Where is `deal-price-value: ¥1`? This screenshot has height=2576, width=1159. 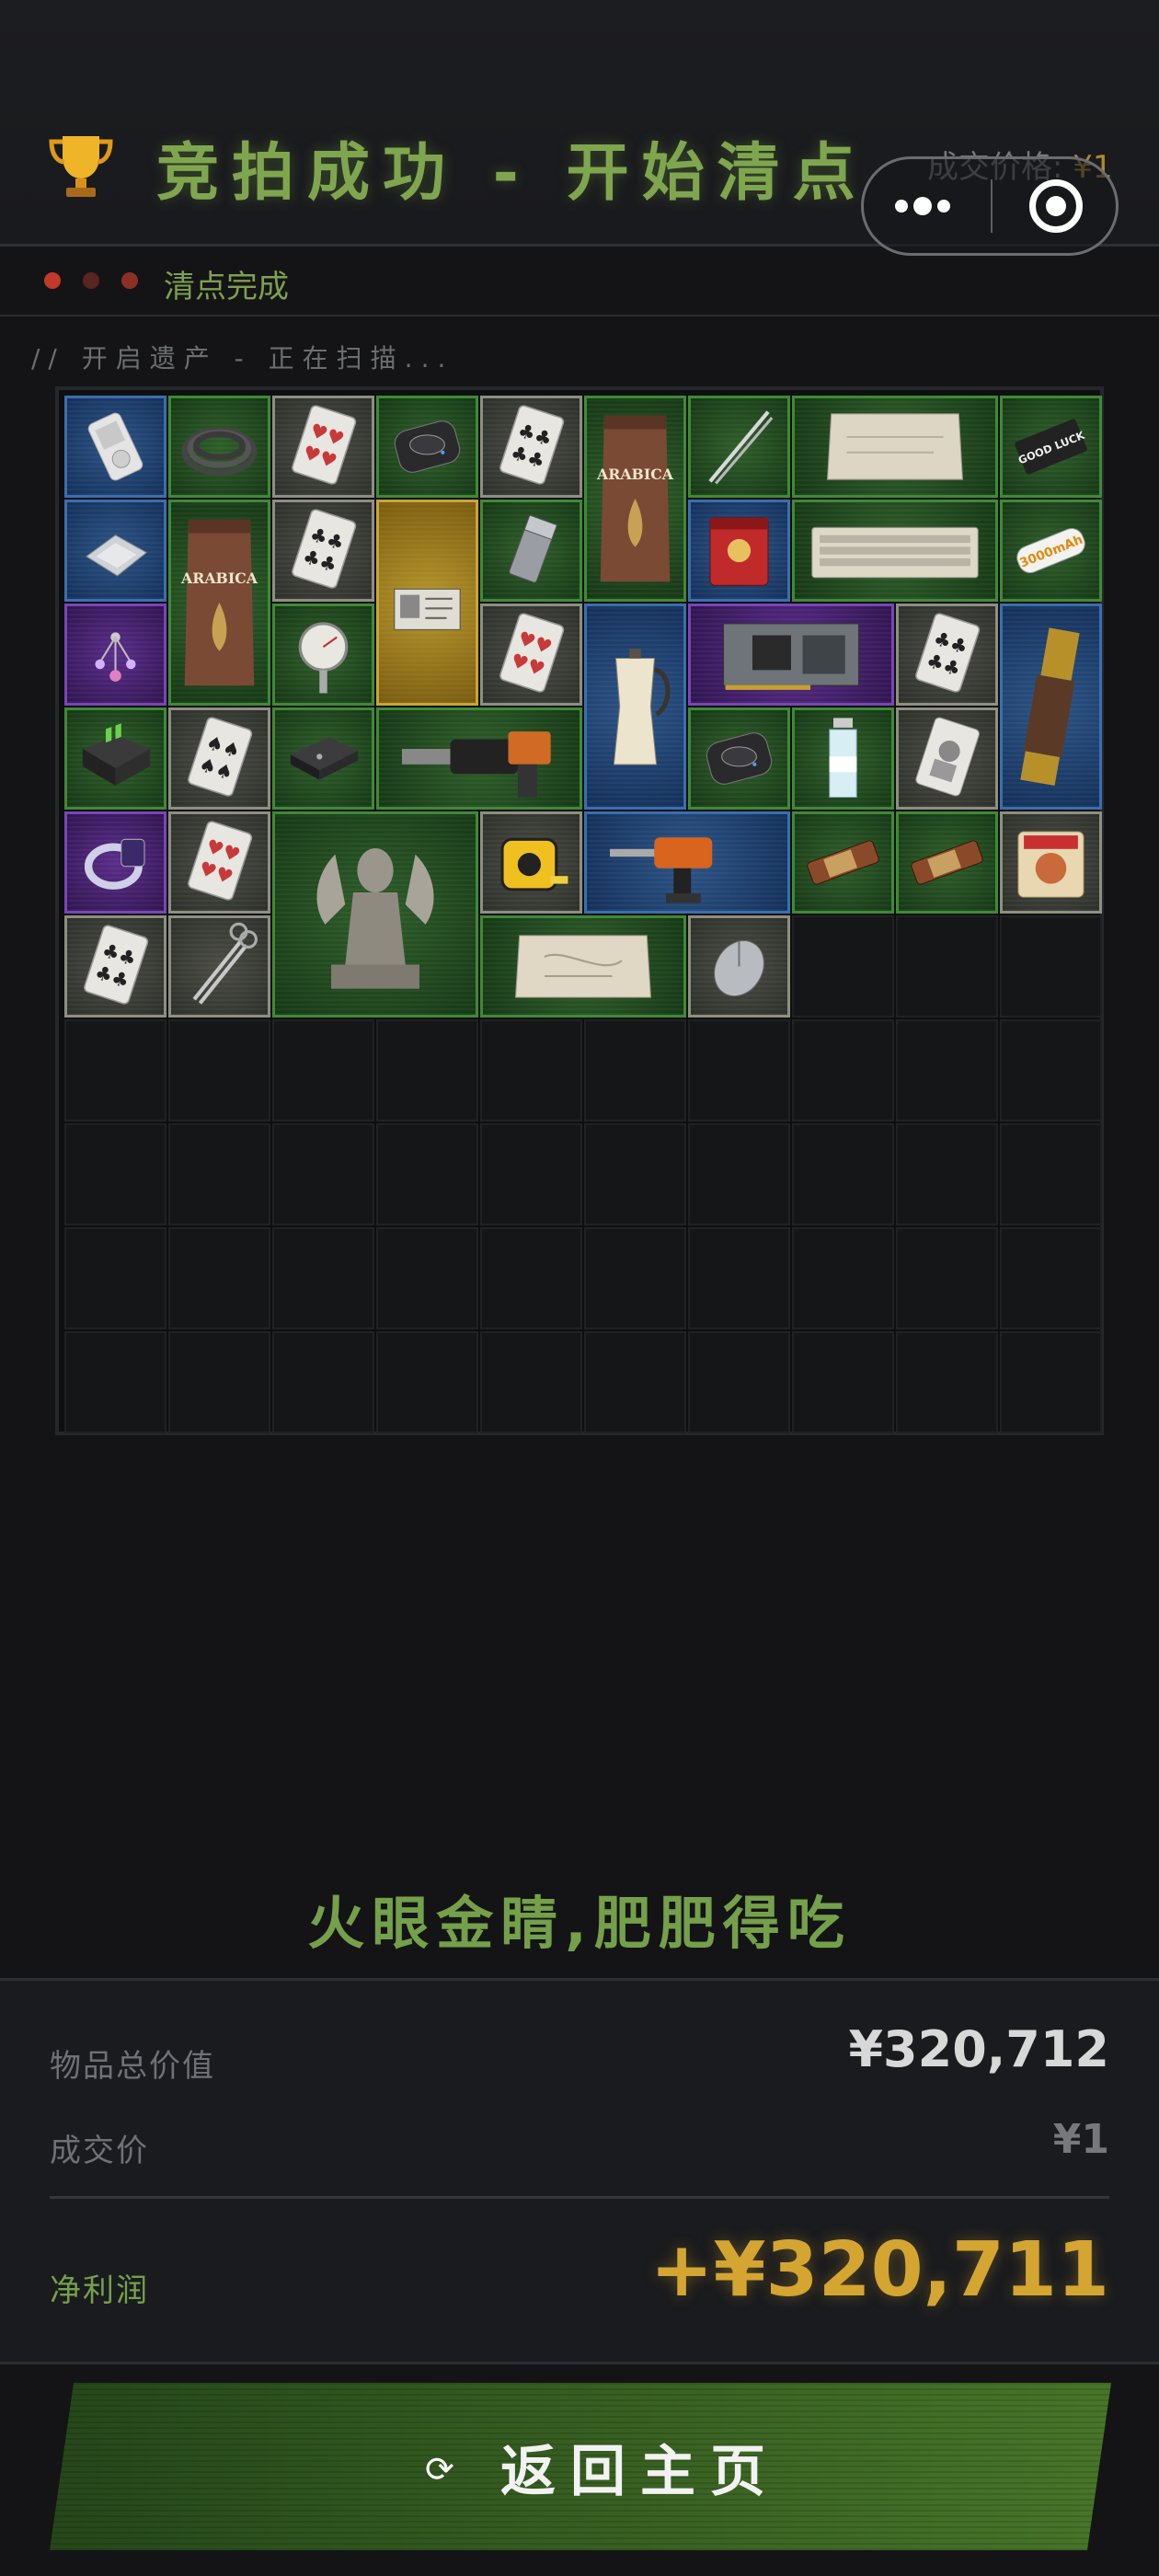 deal-price-value: ¥1 is located at coordinates (1080, 2139).